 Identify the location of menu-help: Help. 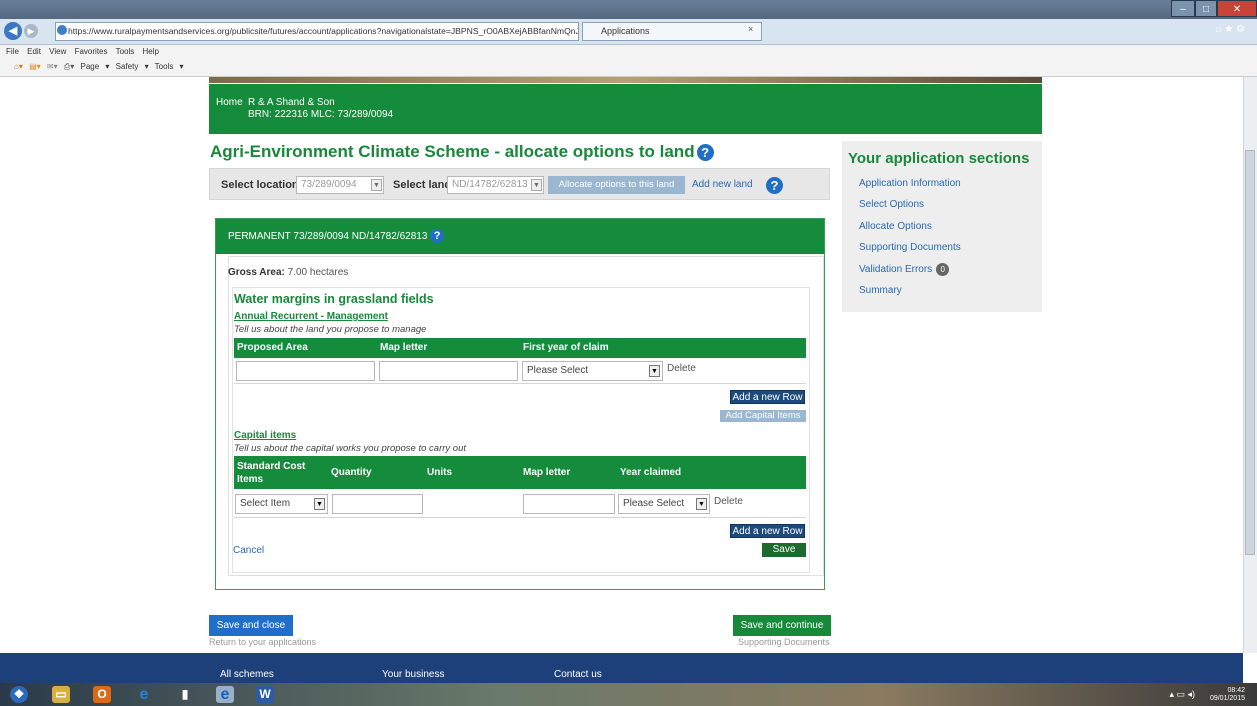
(151, 51).